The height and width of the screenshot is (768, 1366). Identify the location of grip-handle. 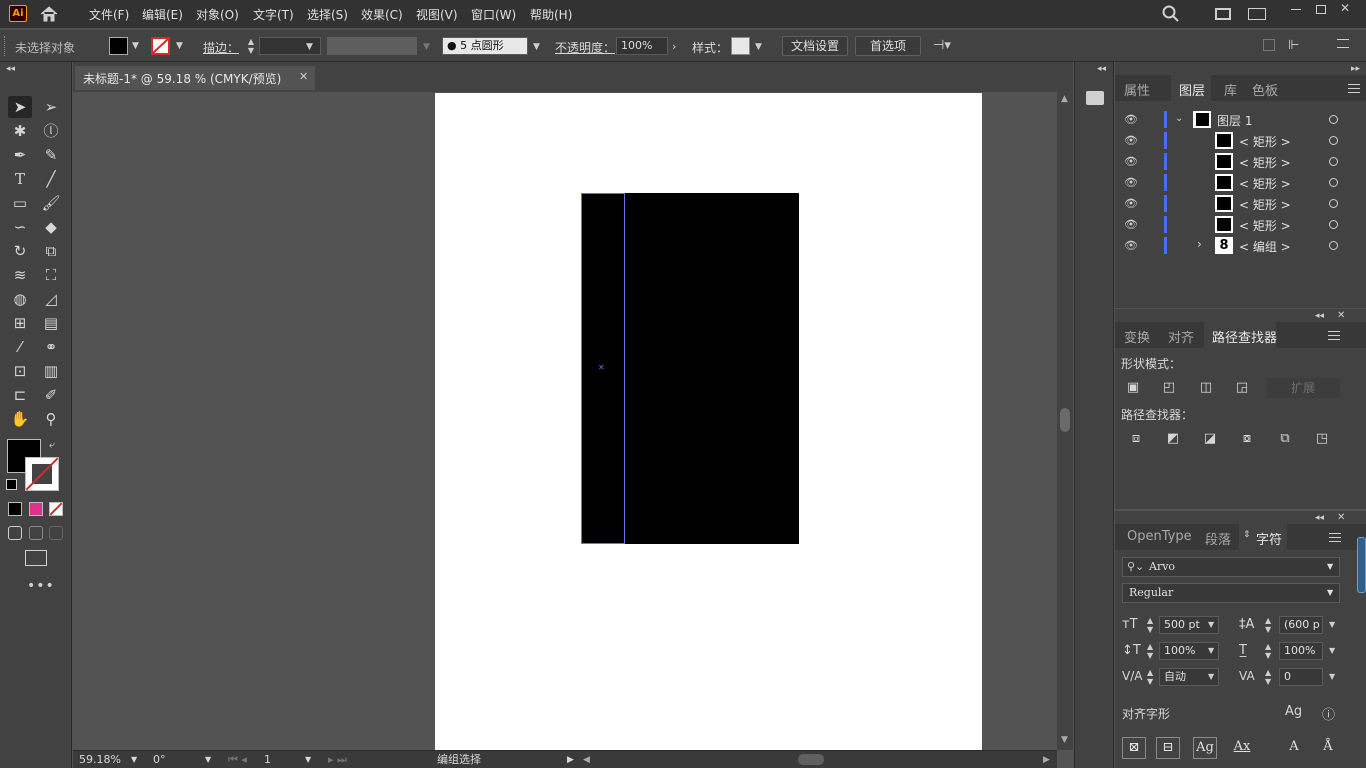
(5, 46).